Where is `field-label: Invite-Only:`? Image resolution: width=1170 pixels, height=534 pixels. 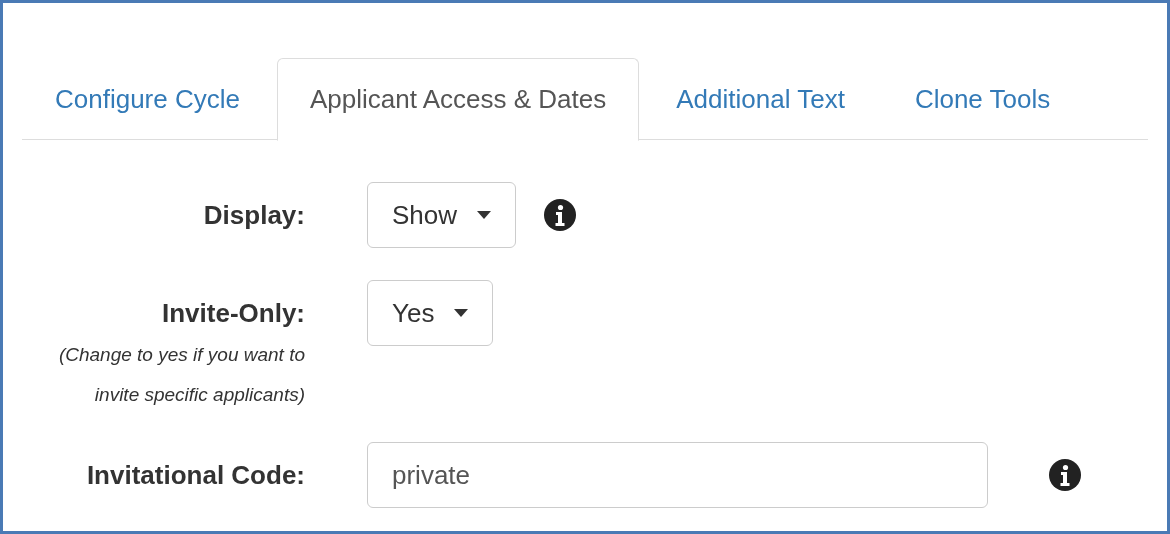
field-label: Invite-Only: is located at coordinates (233, 313).